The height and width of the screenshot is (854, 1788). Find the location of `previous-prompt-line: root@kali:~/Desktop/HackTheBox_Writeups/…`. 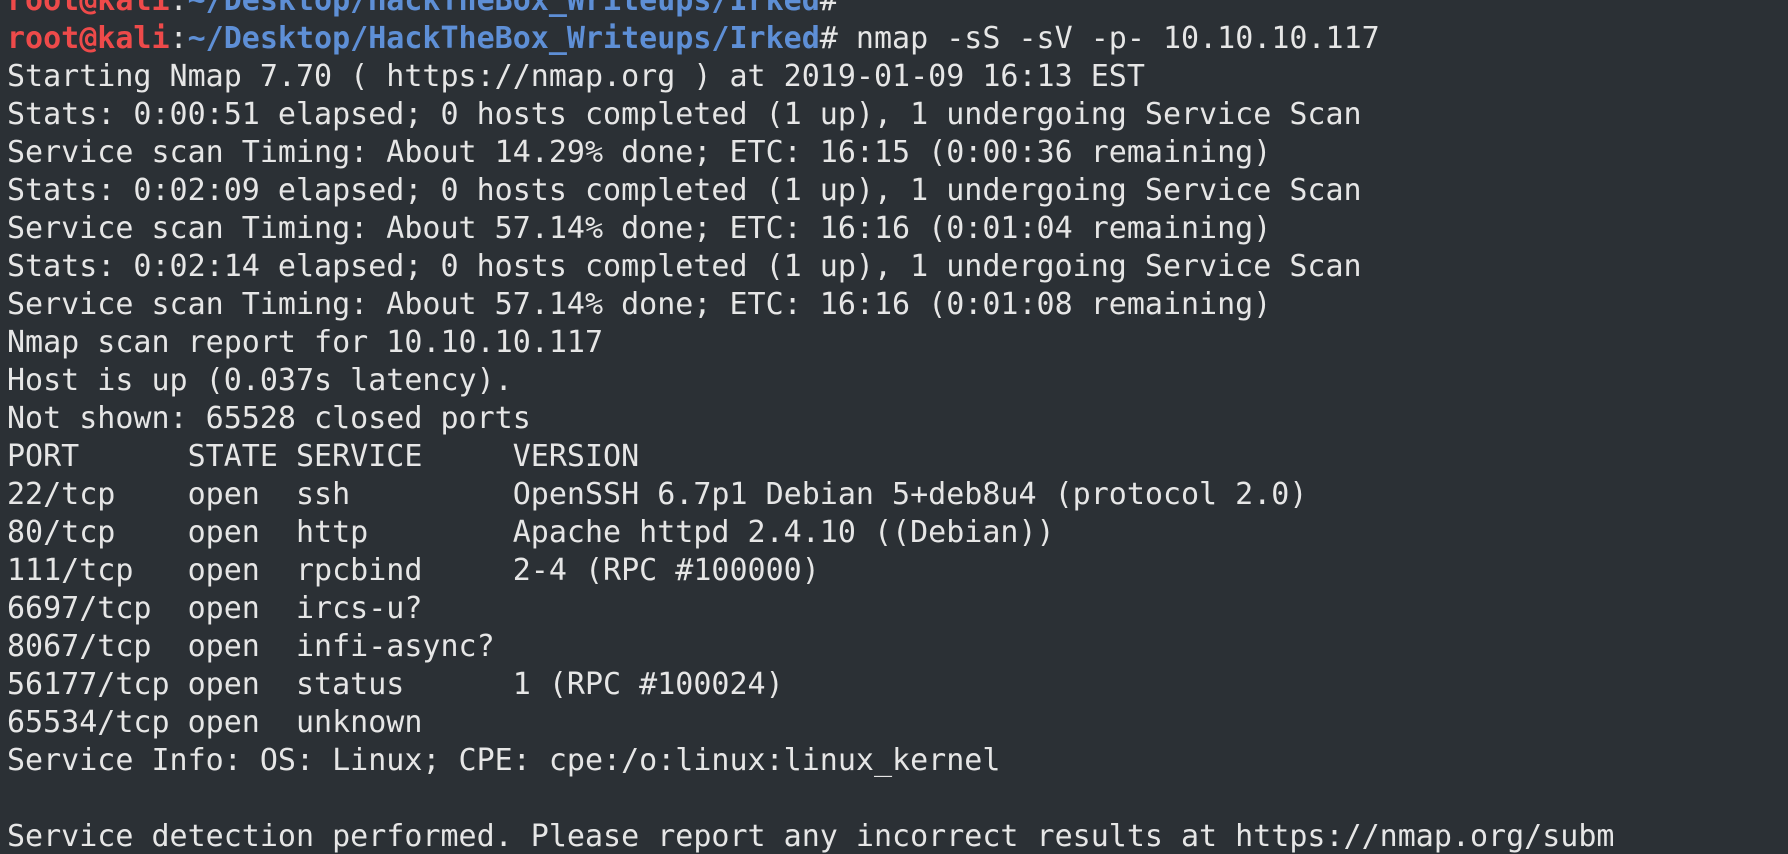

previous-prompt-line: root@kali:~/Desktop/HackTheBox_Writeups/… is located at coordinates (897, 10).